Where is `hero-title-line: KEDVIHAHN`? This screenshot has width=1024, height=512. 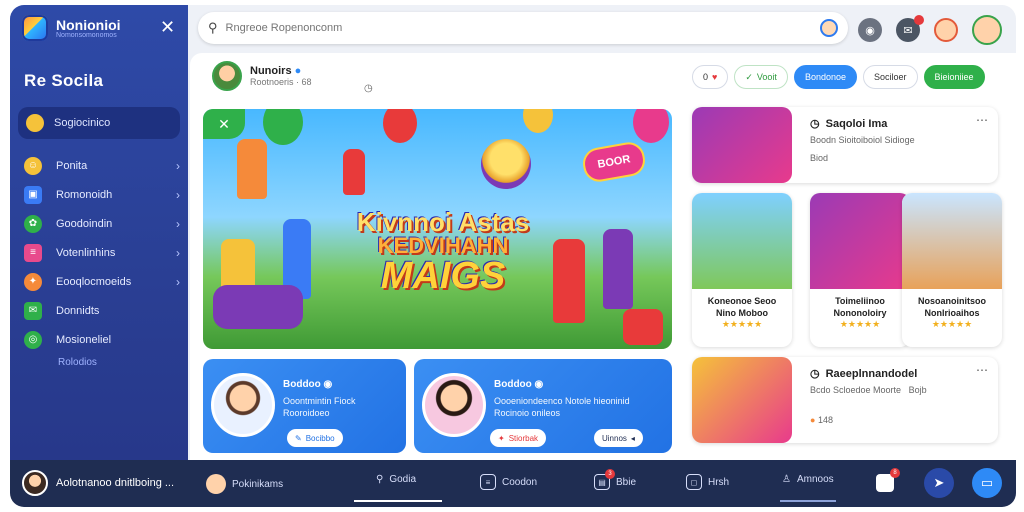 hero-title-line: KEDVIHAHN is located at coordinates (443, 245).